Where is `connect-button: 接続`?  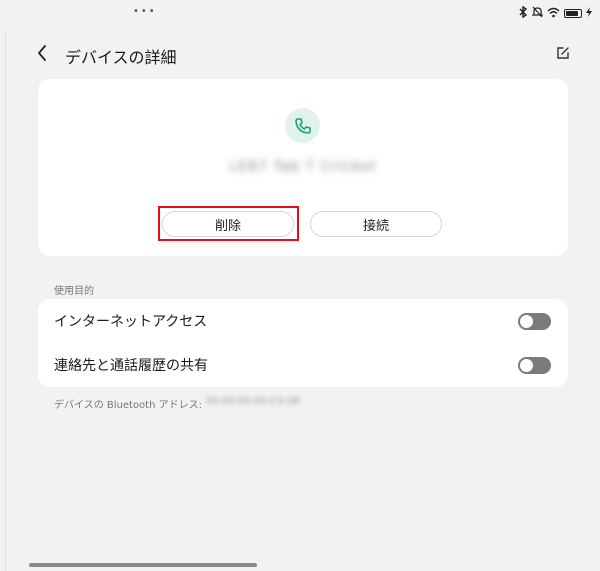
connect-button: 接続 is located at coordinates (376, 224).